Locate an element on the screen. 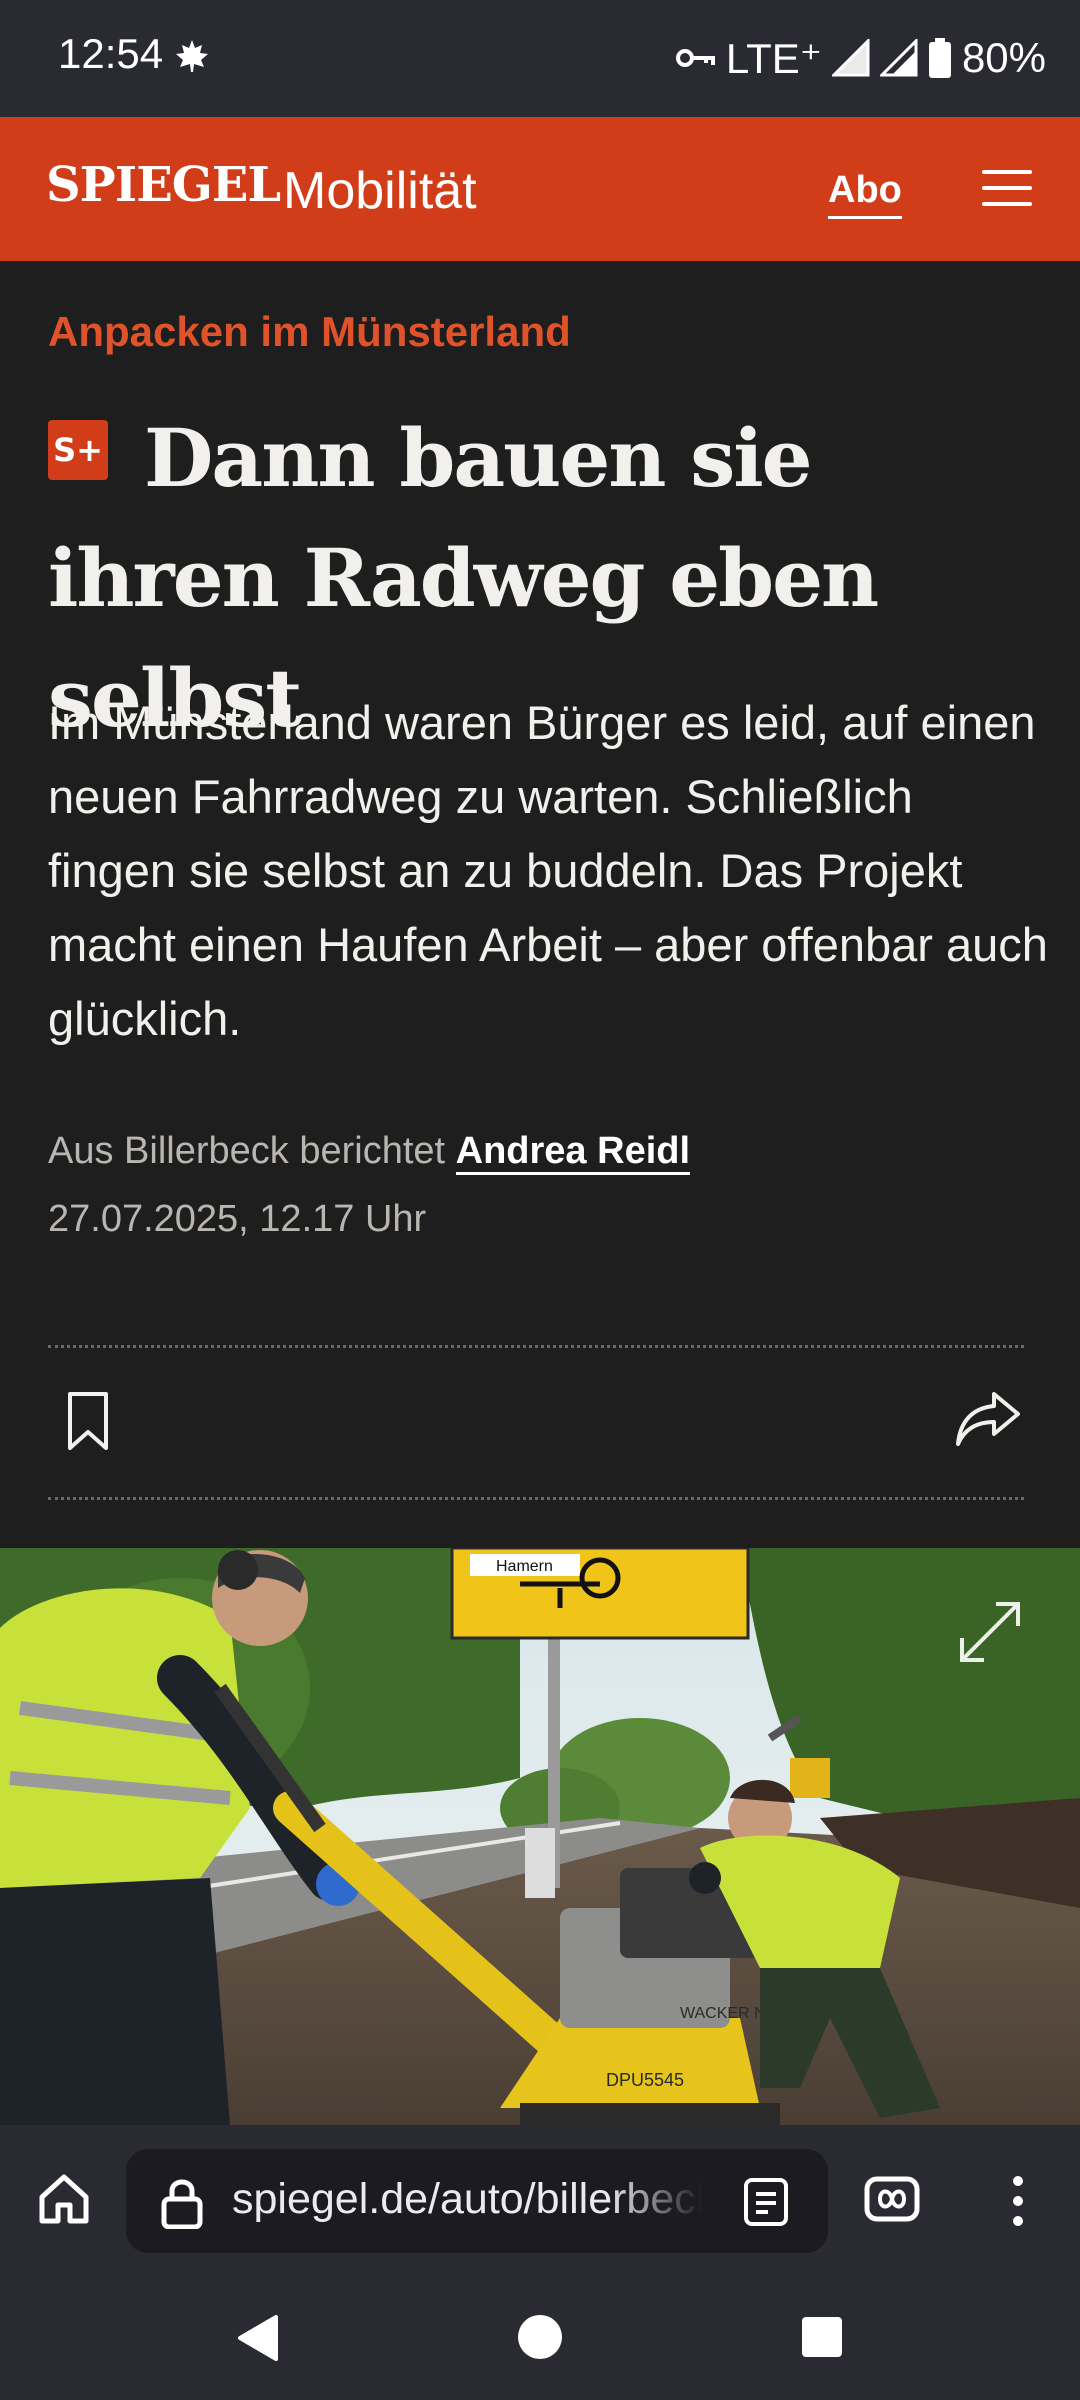 This screenshot has width=1080, height=2400. abo-link: Abo is located at coordinates (865, 194).